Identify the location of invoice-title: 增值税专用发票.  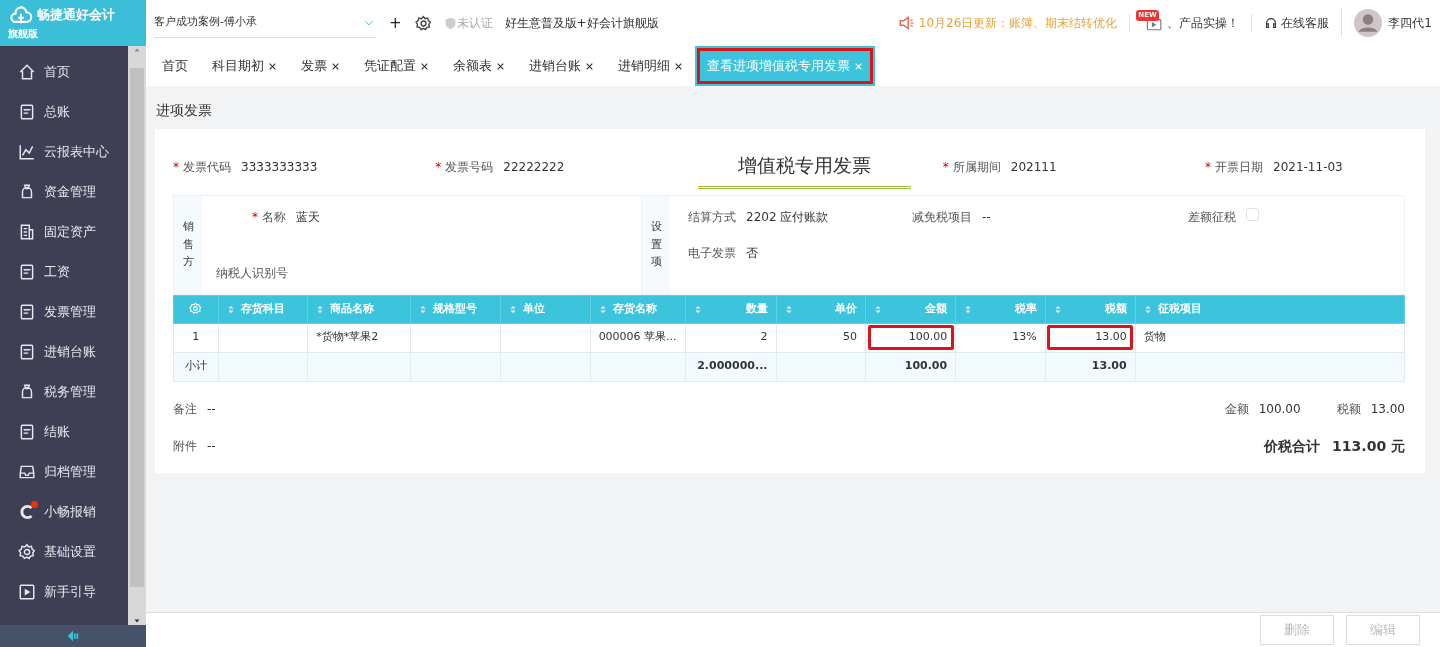
(804, 167).